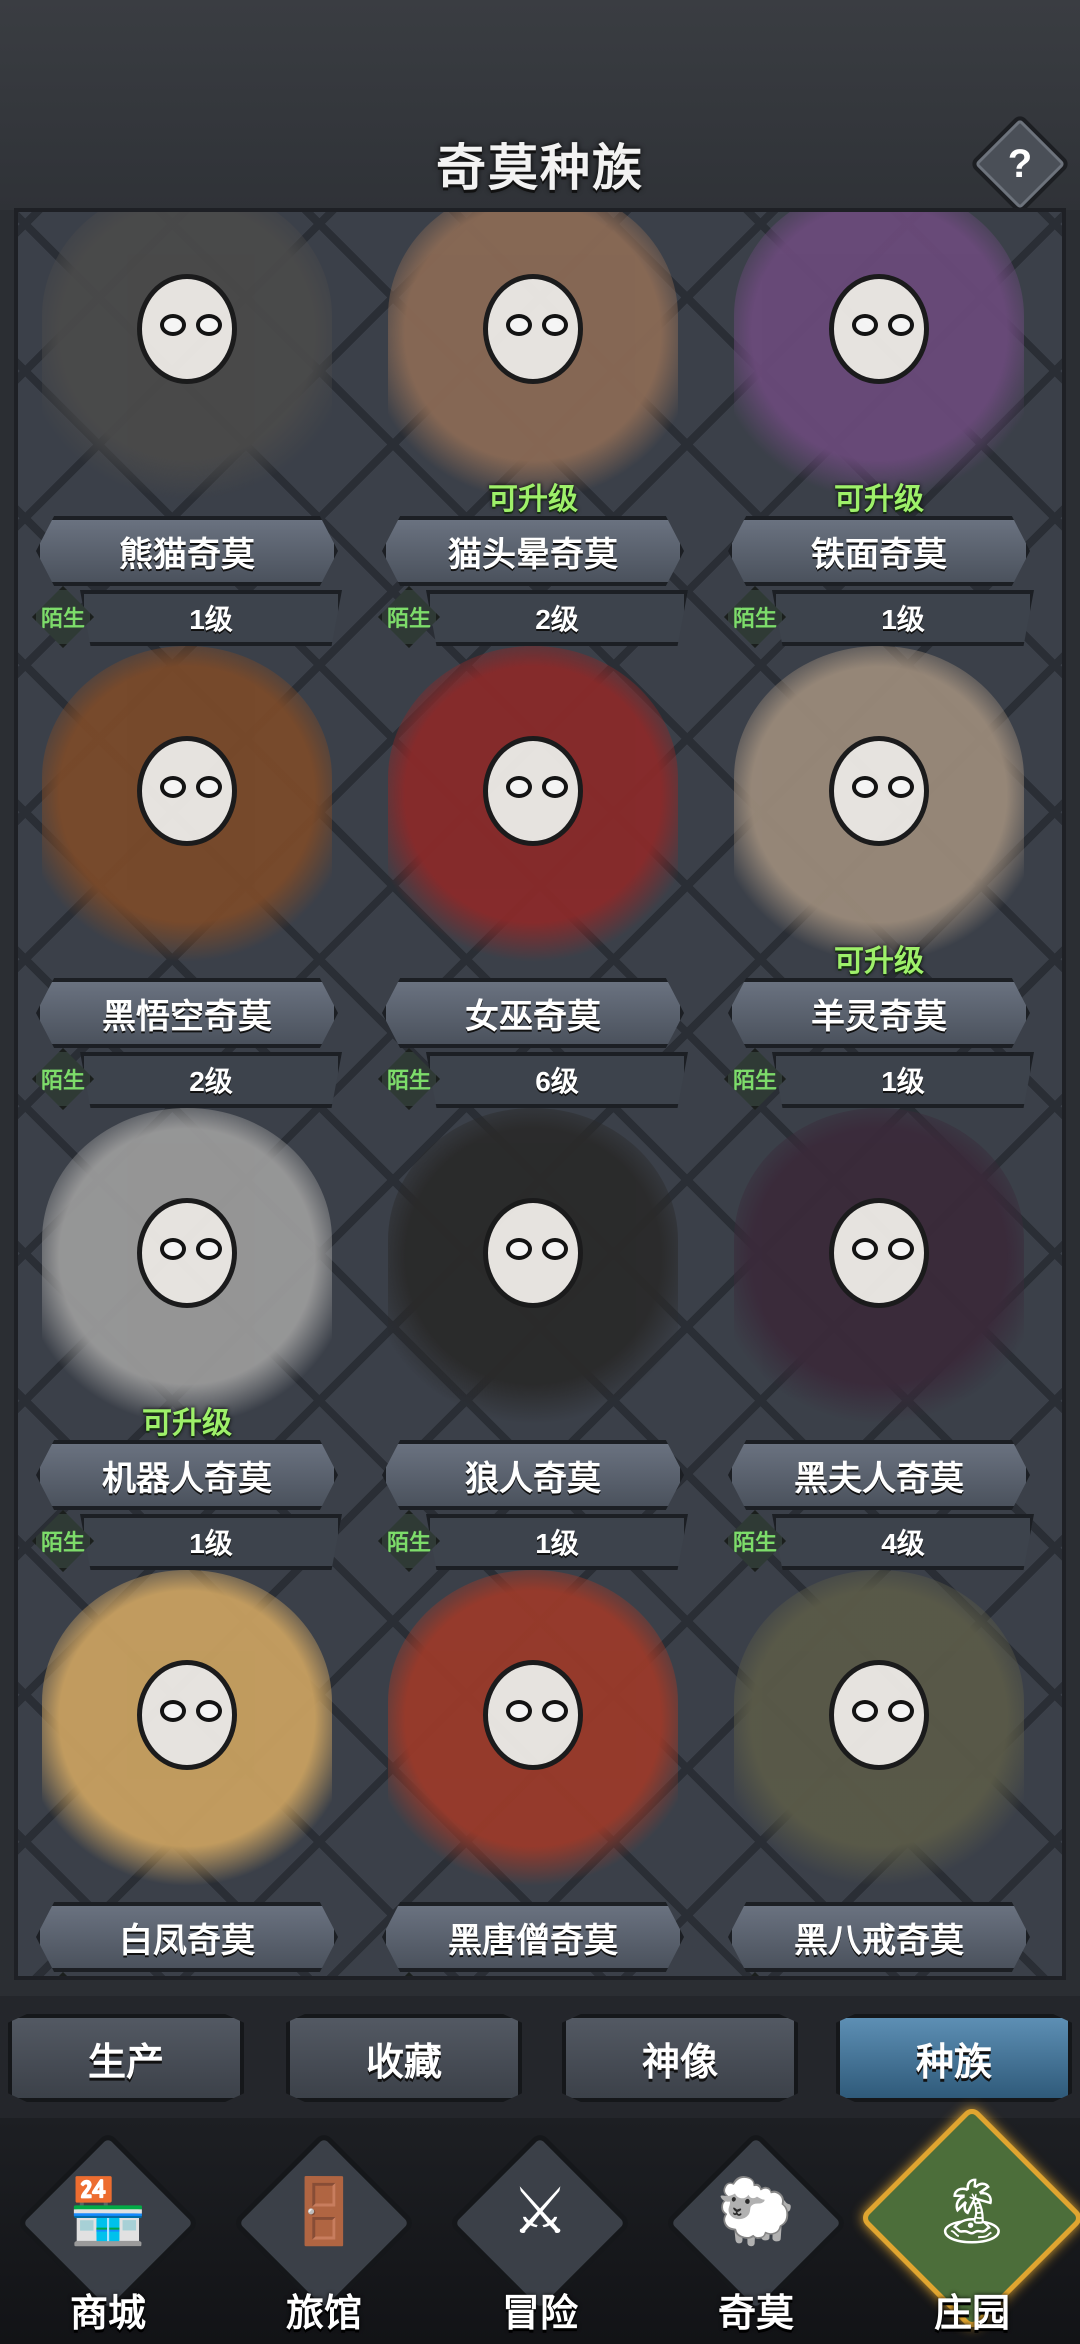  Describe the element at coordinates (533, 1016) in the screenshot. I see `species-name: 女巫奇莫` at that location.